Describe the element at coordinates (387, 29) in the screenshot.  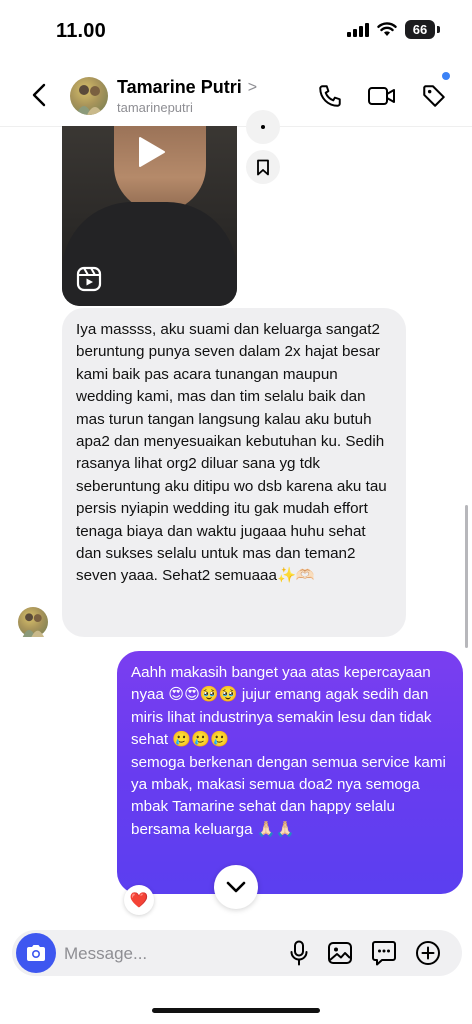
I see `wifi-icon` at that location.